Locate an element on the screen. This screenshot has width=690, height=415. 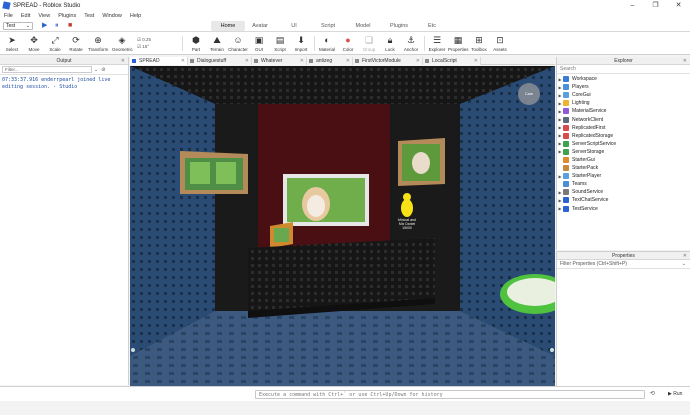
menu-file: File is located at coordinates (8, 16).